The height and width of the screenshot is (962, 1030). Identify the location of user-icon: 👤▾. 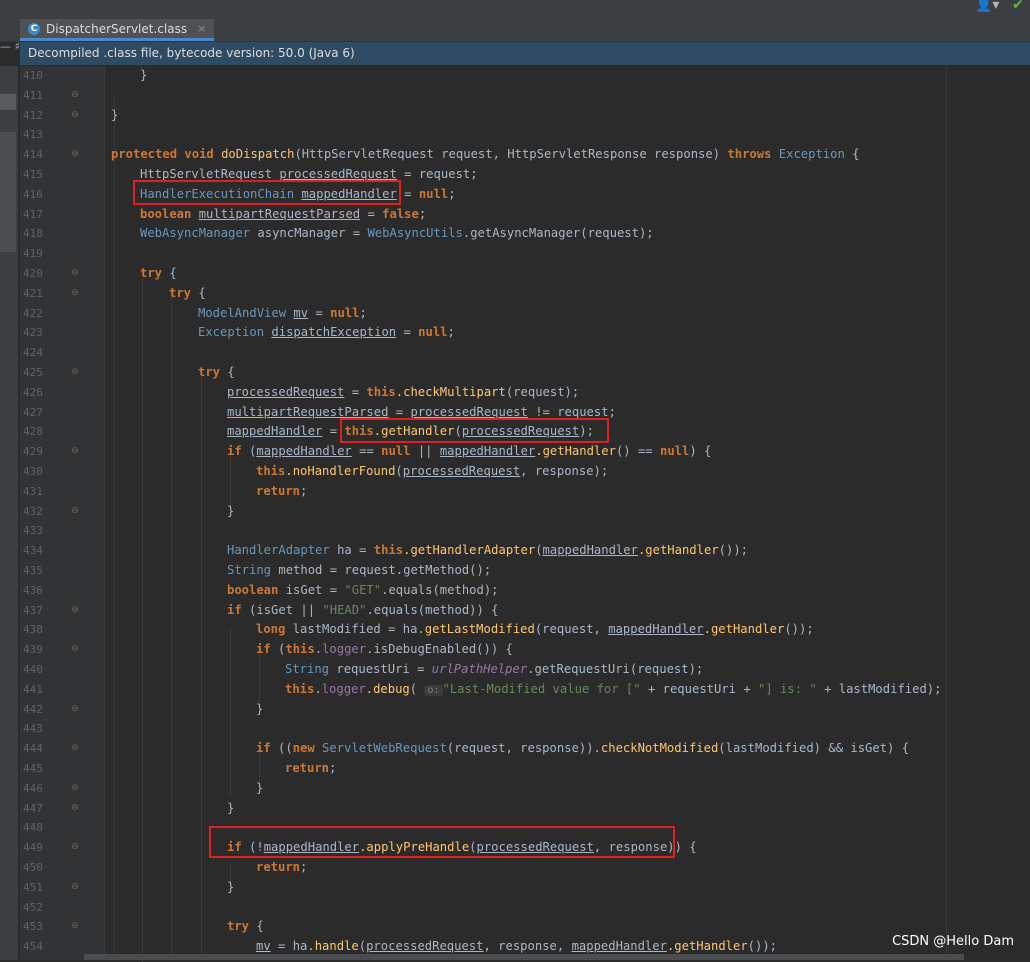
(987, 6).